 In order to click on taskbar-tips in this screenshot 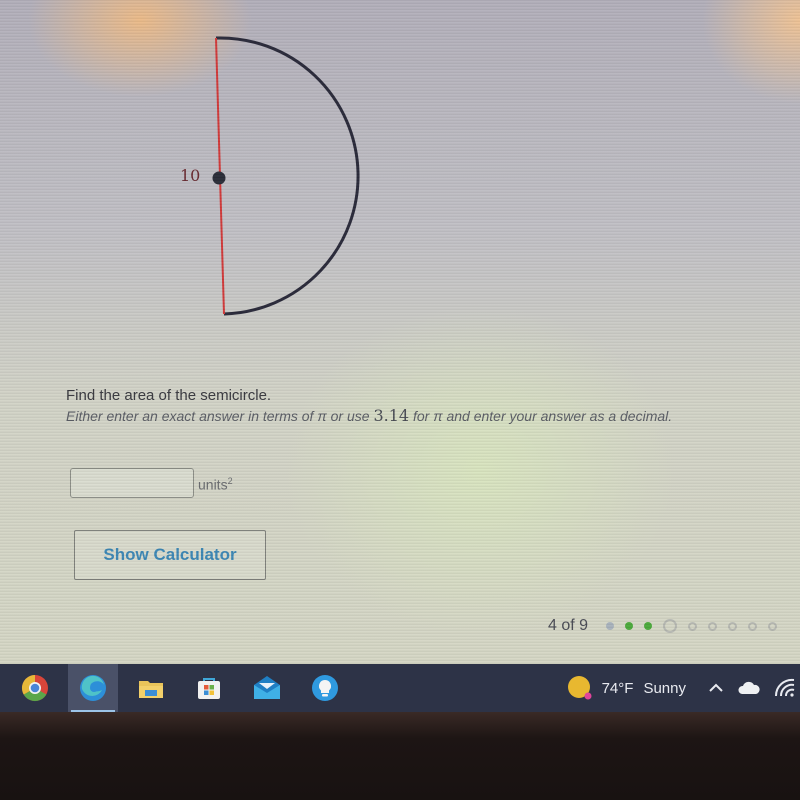, I will do `click(325, 688)`.